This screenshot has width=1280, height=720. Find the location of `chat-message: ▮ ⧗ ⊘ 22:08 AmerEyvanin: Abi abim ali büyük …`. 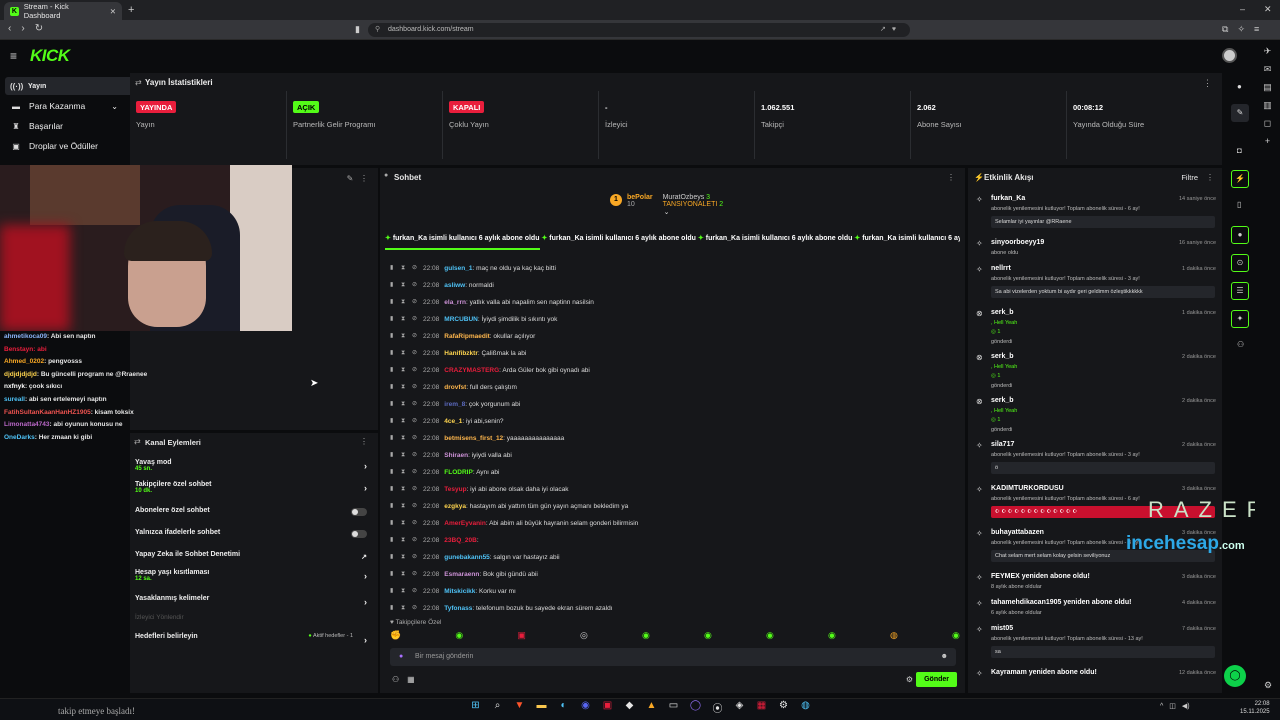

chat-message: ▮ ⧗ ⊘ 22:08 AmerEyvanin: Abi abim ali büyük … is located at coordinates (675, 523).